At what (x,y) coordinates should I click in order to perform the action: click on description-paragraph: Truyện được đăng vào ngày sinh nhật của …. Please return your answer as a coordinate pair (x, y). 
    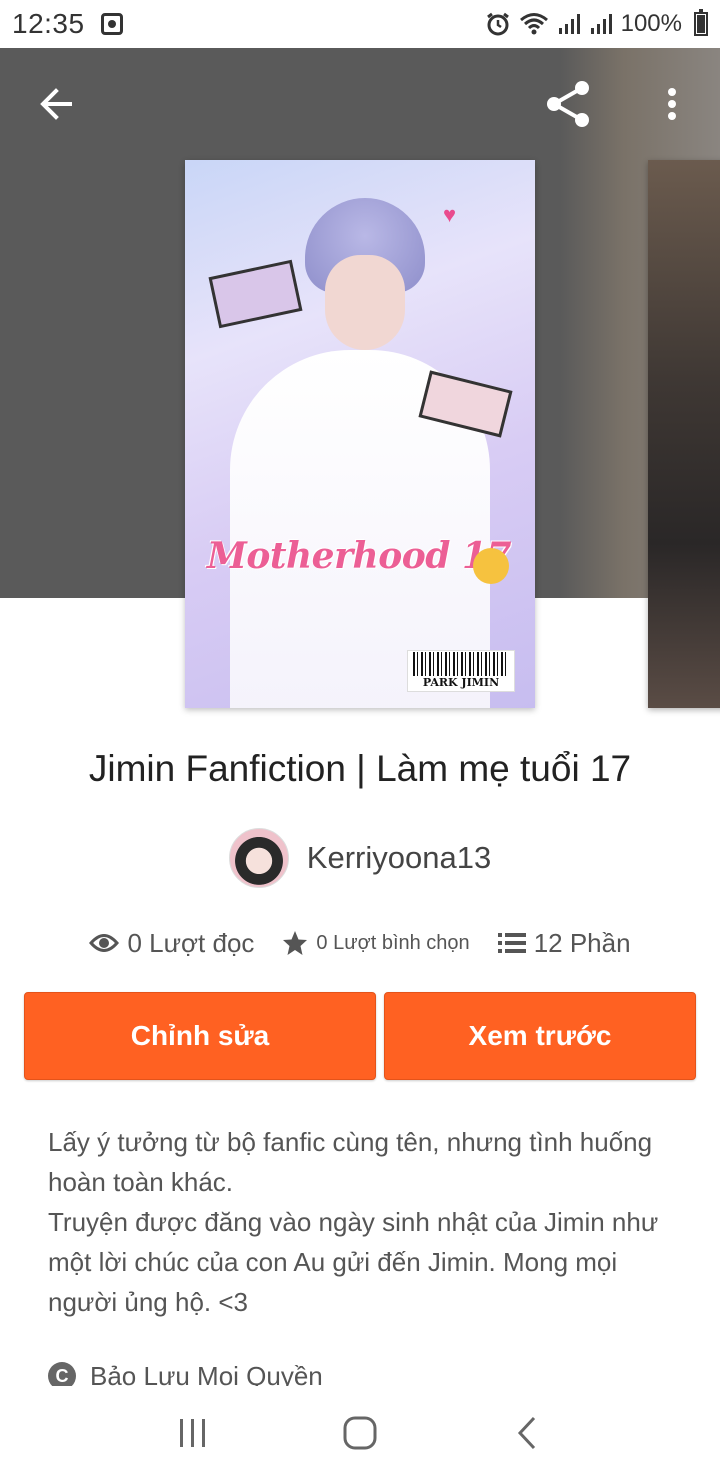
    Looking at the image, I should click on (353, 1262).